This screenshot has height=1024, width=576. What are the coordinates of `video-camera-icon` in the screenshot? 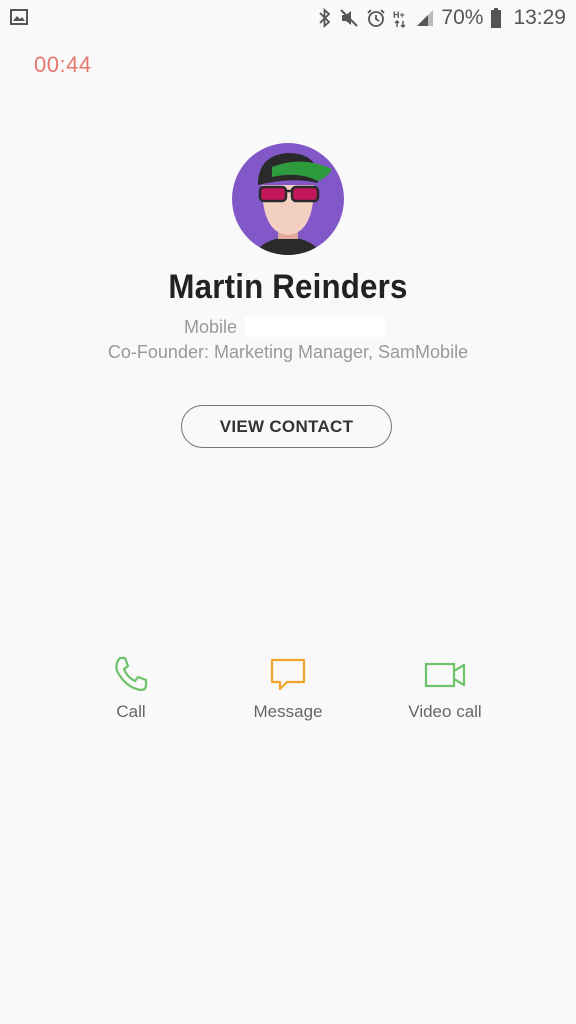 It's located at (445, 674).